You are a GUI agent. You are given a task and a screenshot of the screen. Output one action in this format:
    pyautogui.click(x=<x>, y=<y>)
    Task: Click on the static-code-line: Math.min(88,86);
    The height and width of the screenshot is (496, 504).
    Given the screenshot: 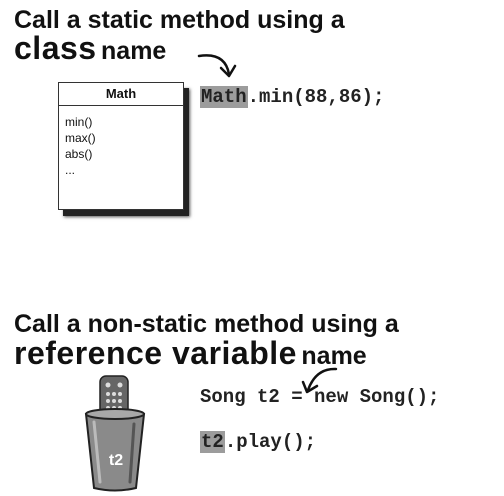 What is the action you would take?
    pyautogui.click(x=292, y=97)
    